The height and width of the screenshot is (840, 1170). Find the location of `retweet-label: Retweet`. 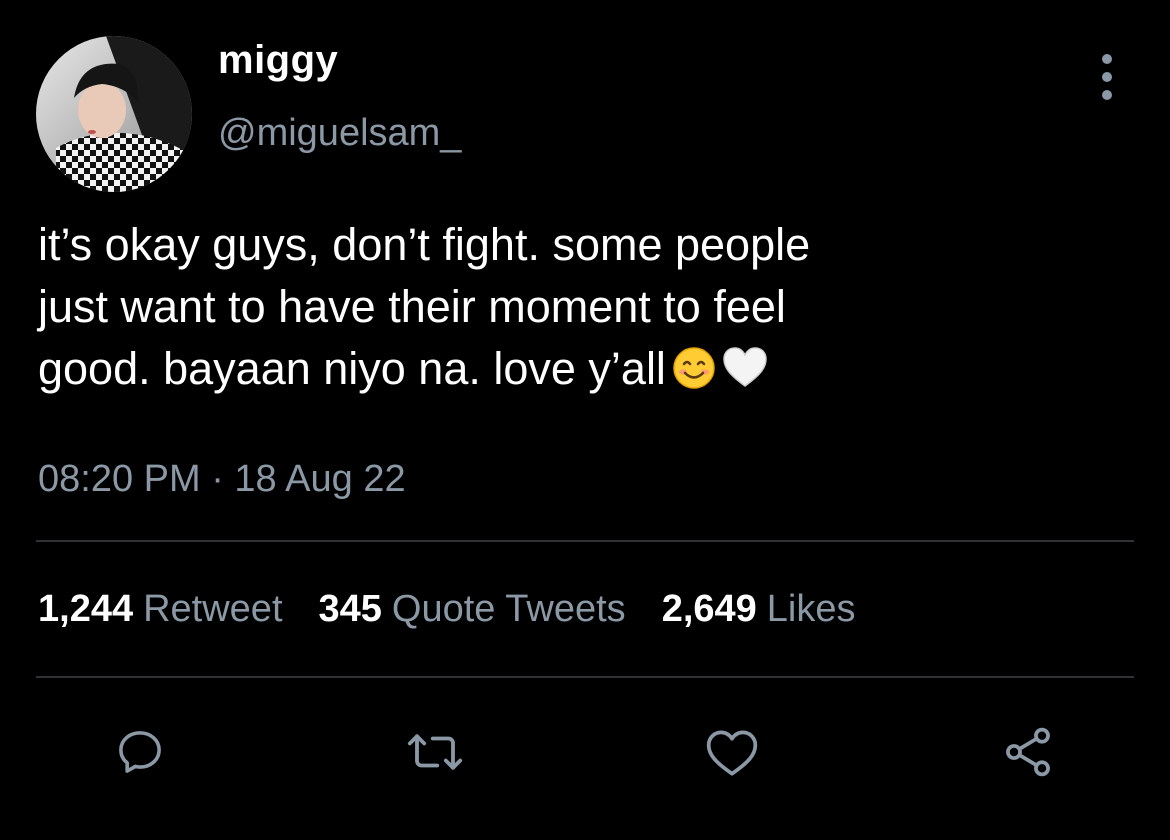

retweet-label: Retweet is located at coordinates (213, 609).